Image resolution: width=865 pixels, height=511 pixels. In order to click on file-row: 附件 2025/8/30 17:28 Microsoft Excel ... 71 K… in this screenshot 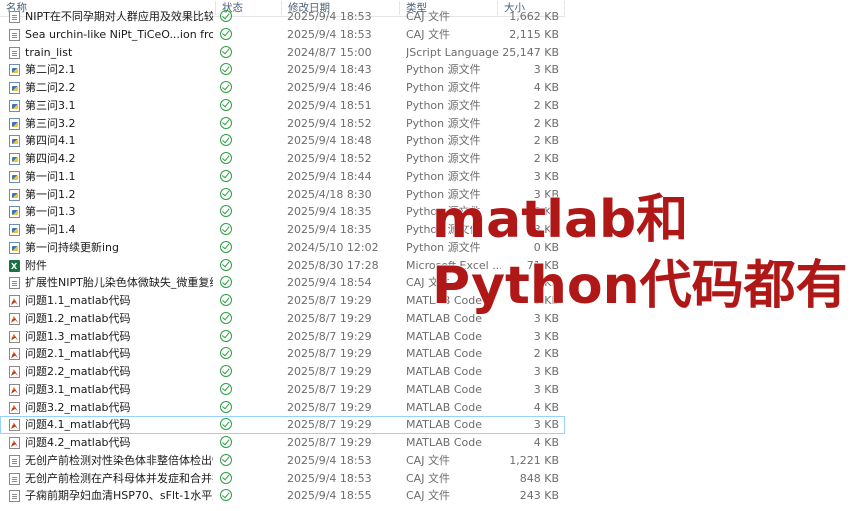, I will do `click(282, 266)`.